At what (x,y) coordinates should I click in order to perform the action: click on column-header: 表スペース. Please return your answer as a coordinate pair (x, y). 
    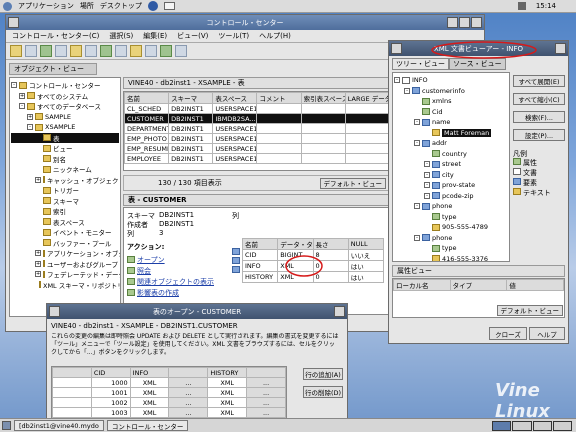
    Looking at the image, I should click on (235, 98).